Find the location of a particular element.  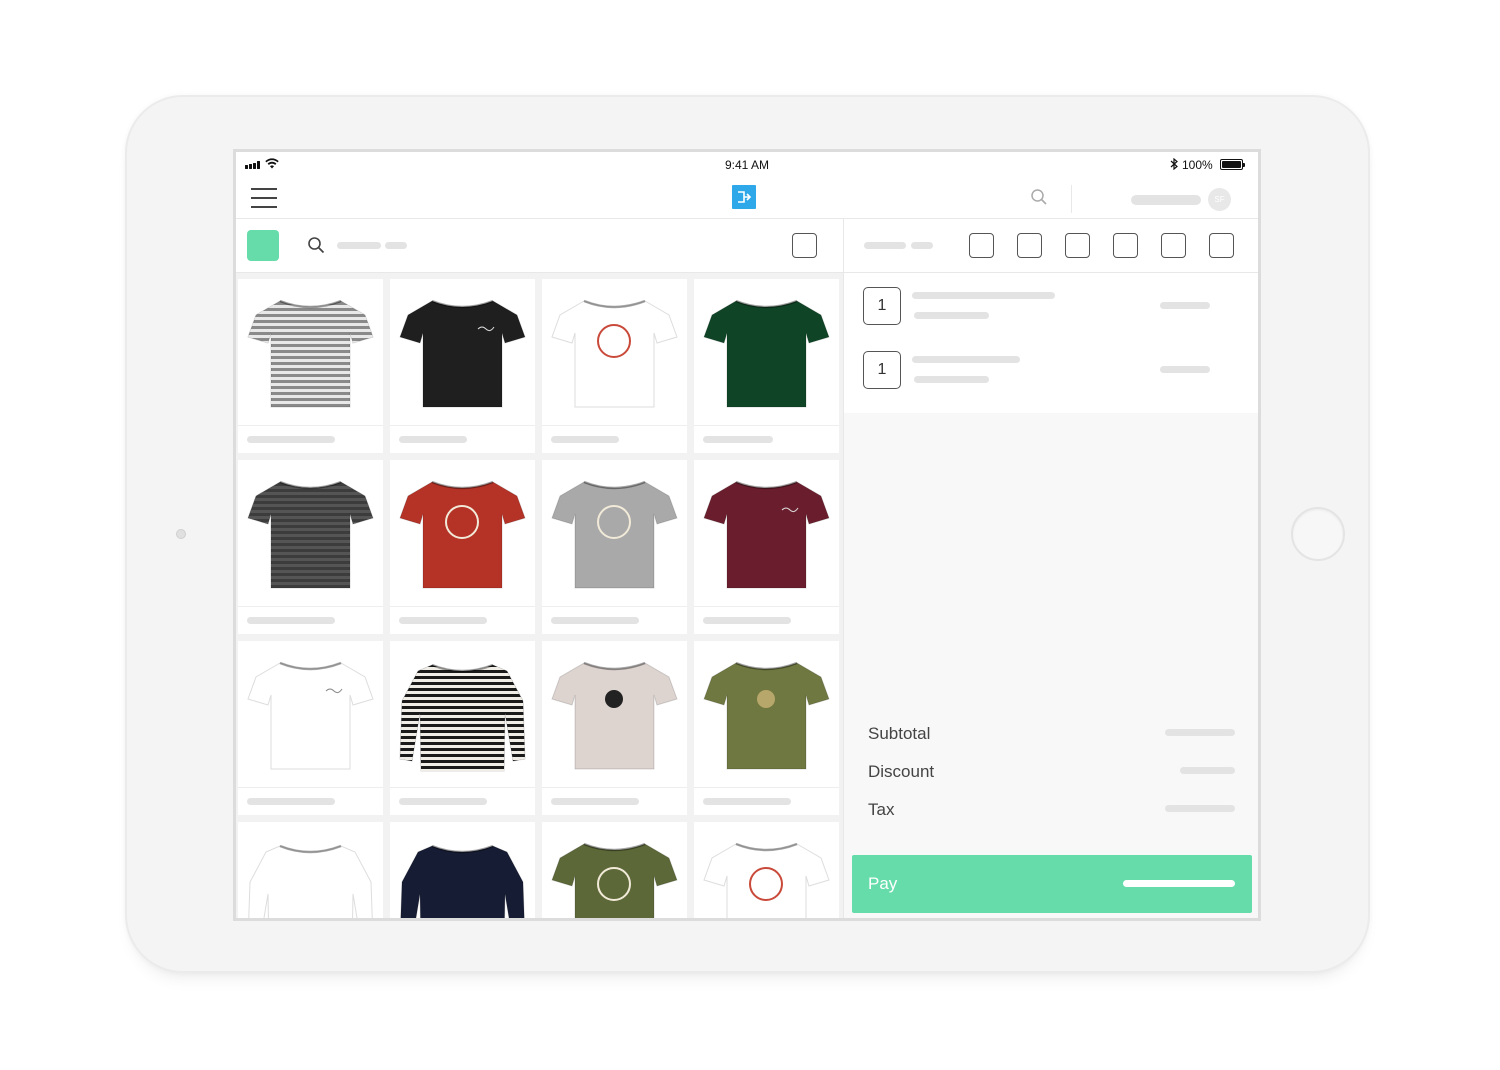

camera-icon is located at coordinates (181, 534).